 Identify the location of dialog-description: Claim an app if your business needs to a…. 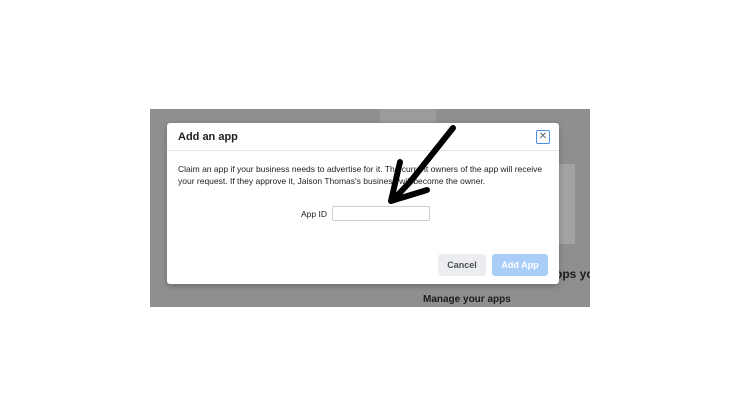
(360, 175).